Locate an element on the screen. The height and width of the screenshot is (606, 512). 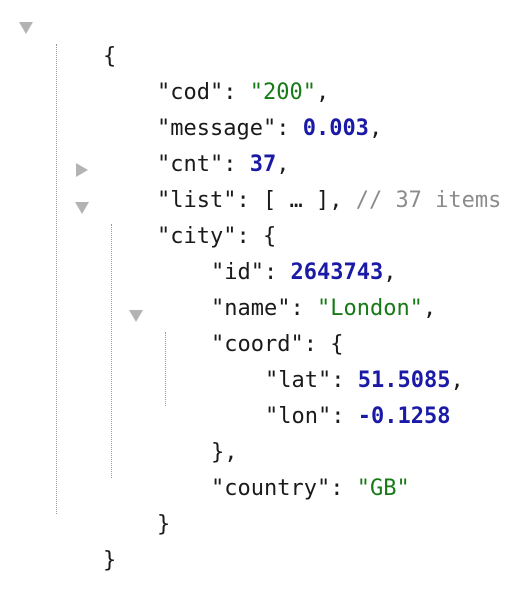
lat-row: "lat": 51.5085, is located at coordinates (364, 380).